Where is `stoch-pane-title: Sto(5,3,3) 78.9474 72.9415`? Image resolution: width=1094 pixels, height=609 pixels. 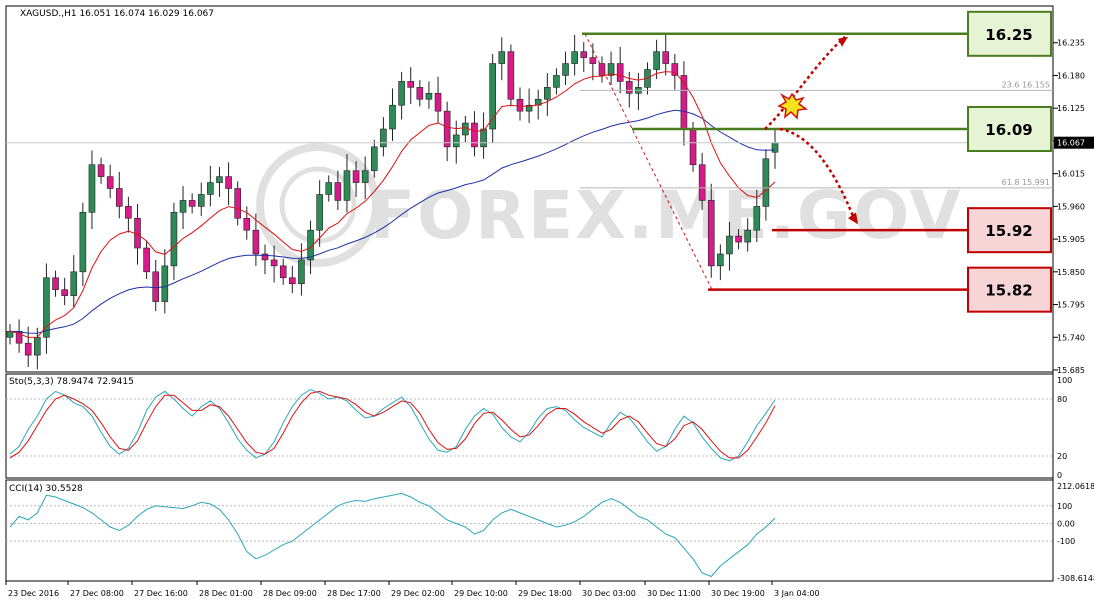
stoch-pane-title: Sto(5,3,3) 78.9474 72.9415 is located at coordinates (71, 382).